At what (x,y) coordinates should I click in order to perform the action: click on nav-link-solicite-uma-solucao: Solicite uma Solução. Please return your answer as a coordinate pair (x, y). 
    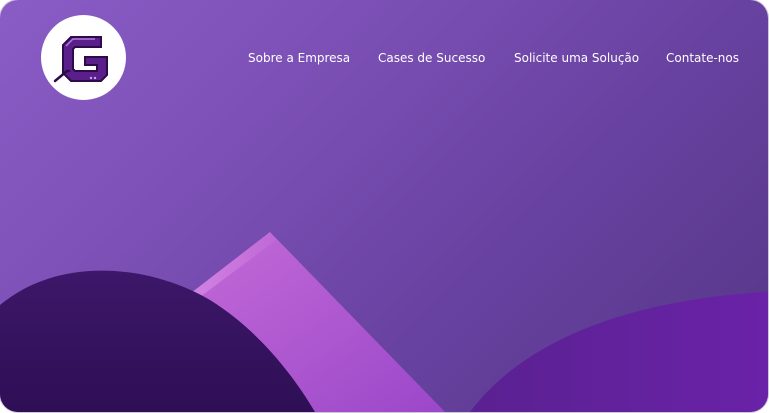
    Looking at the image, I should click on (576, 58).